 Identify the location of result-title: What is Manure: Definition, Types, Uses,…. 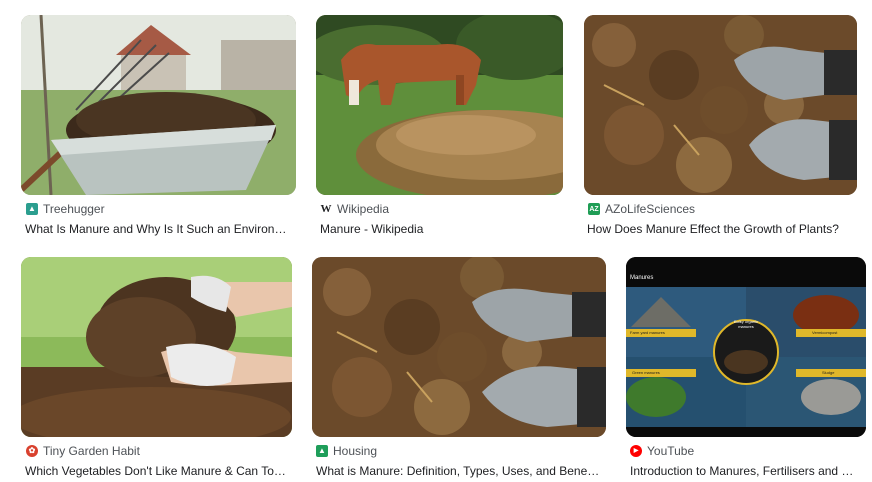
(460, 471).